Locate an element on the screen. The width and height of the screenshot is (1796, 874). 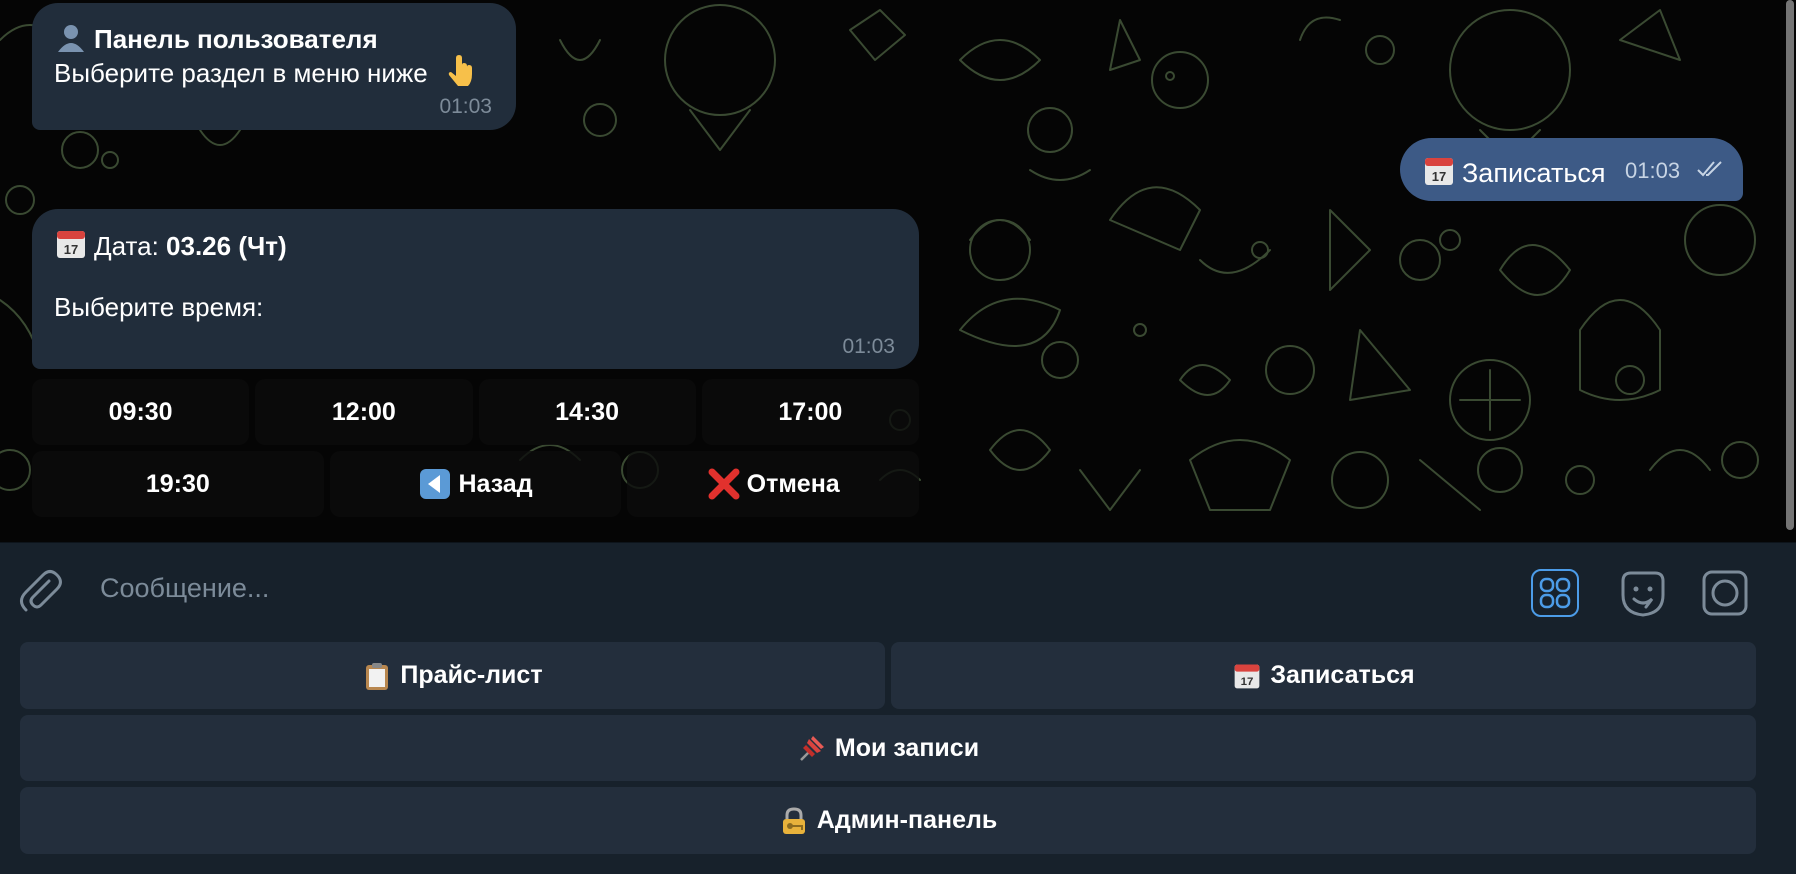
price-list-label: Прайс-лист is located at coordinates (471, 675).